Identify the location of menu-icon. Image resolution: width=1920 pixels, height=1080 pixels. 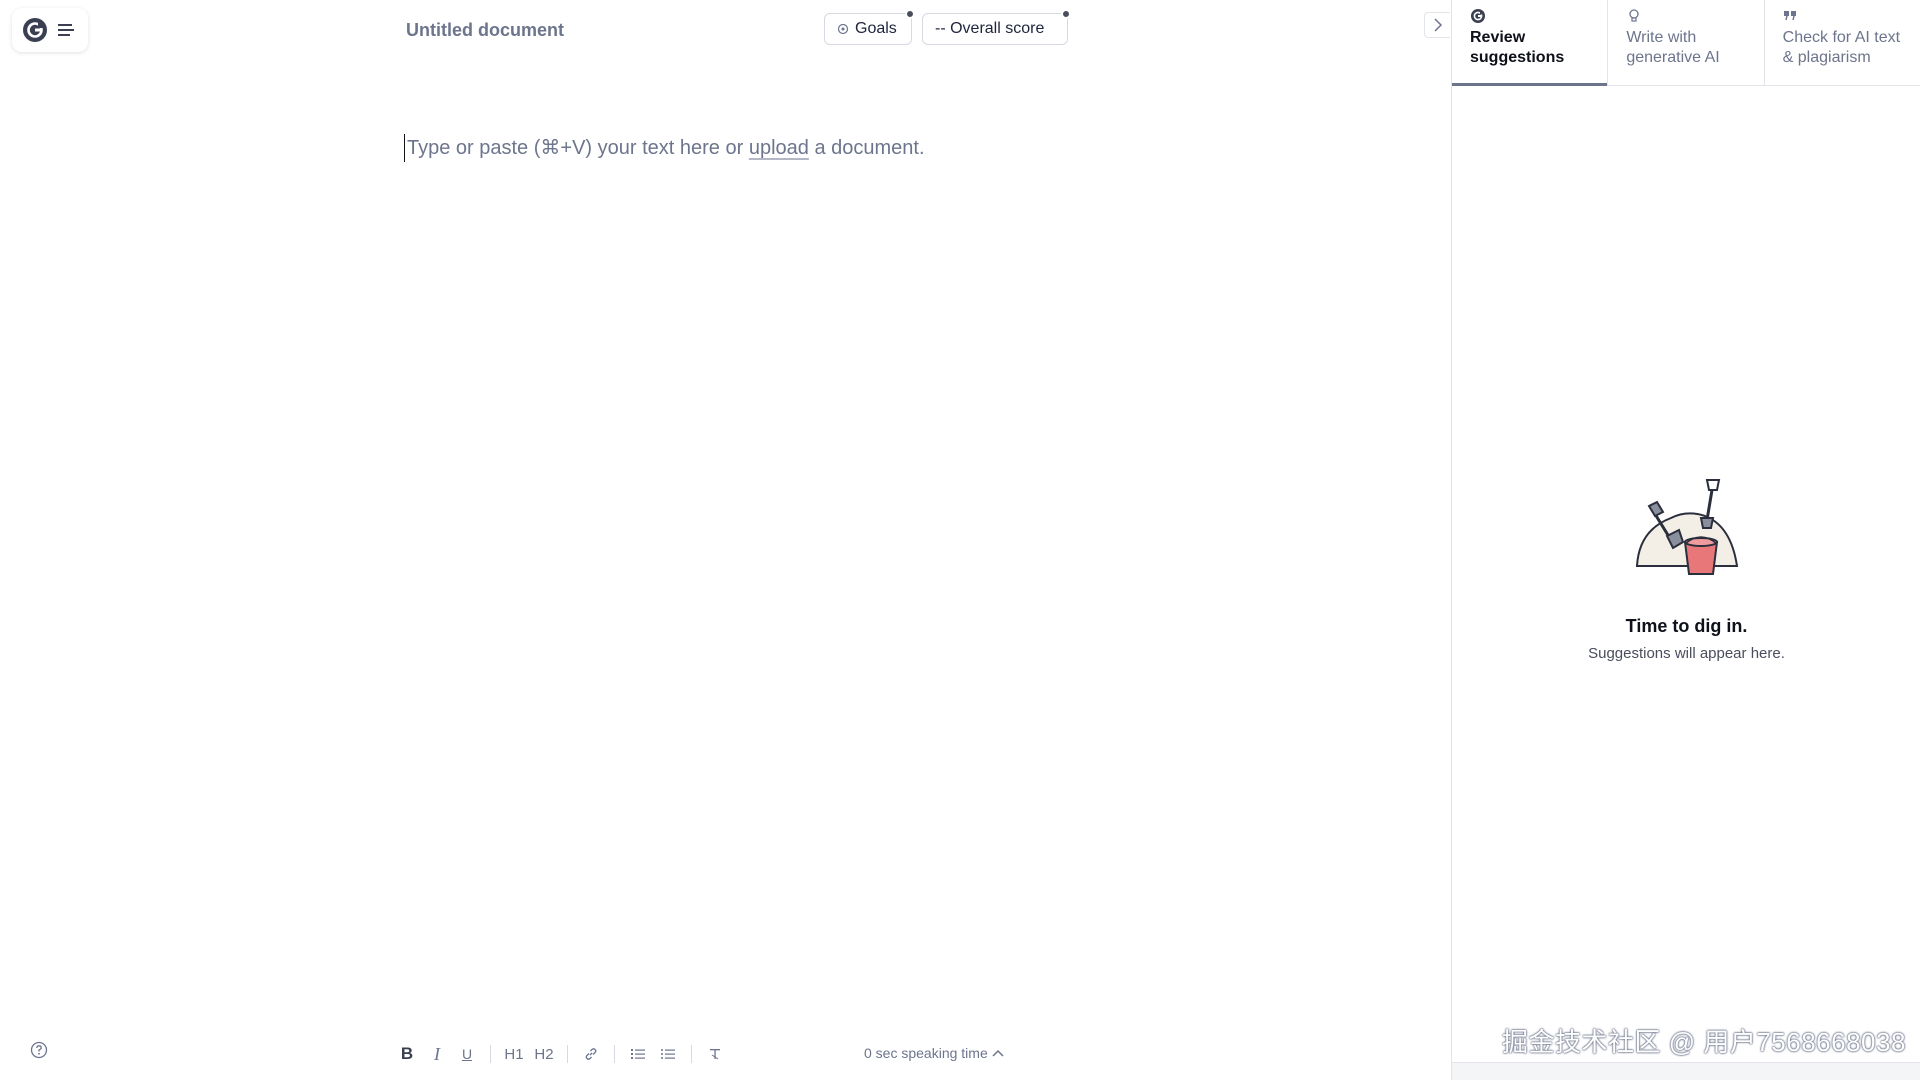
(67, 30).